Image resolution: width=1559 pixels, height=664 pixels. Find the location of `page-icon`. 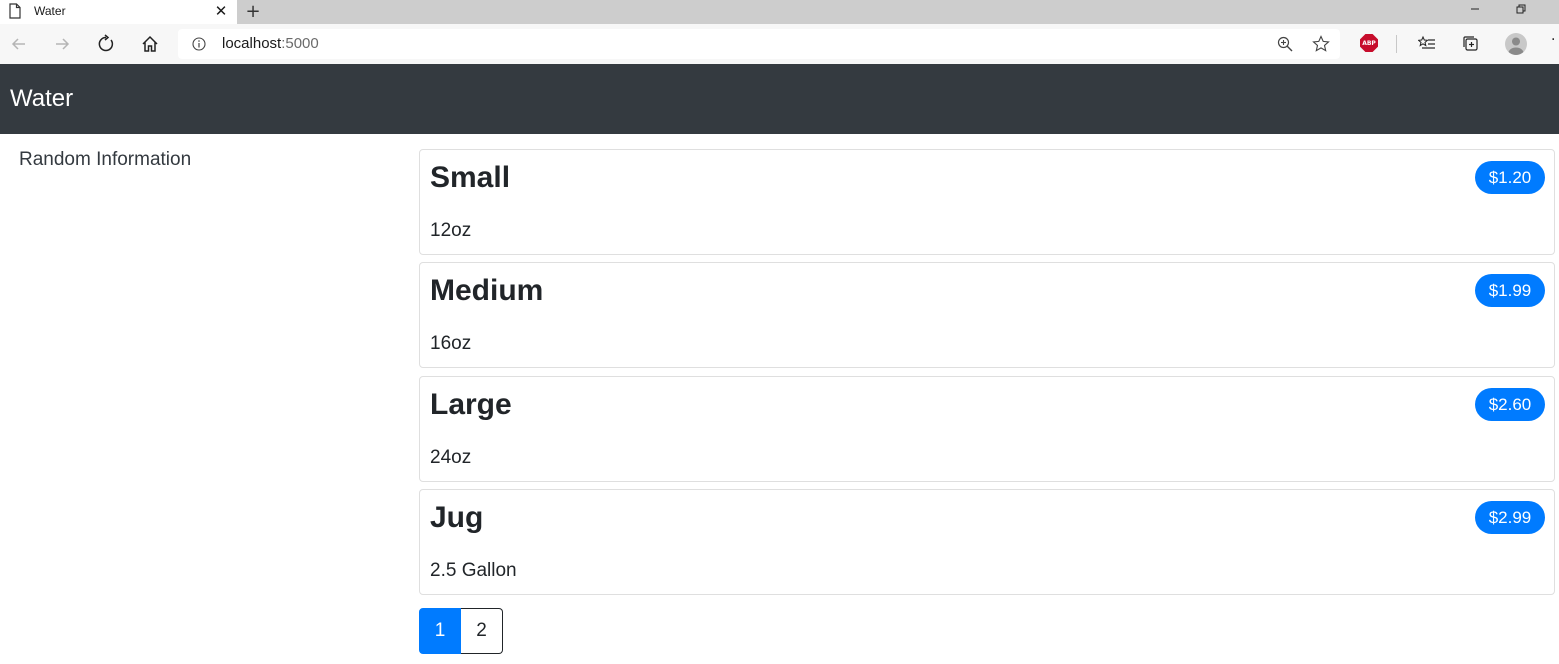

page-icon is located at coordinates (15, 11).